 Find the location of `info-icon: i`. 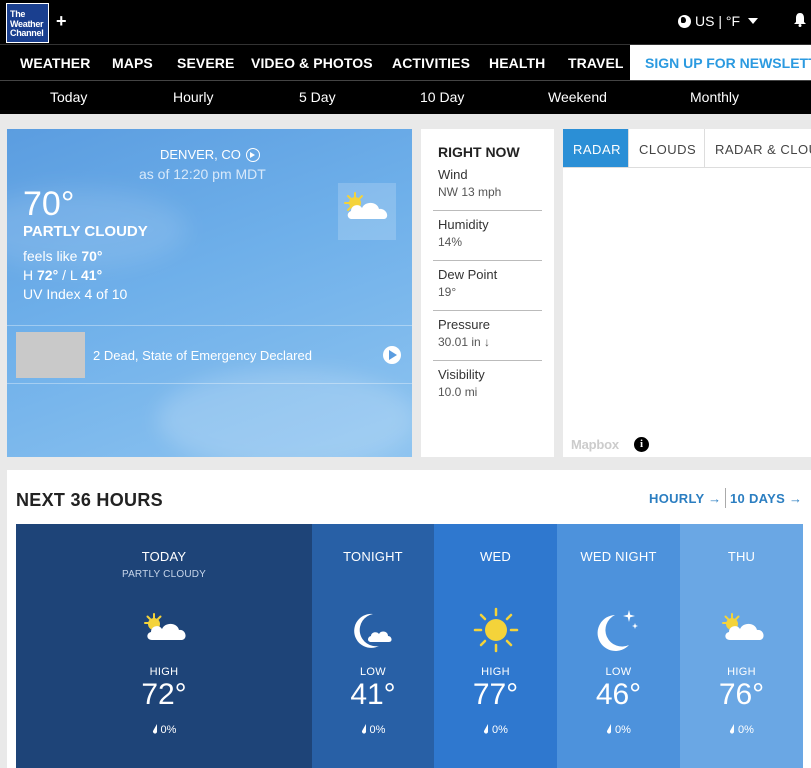

info-icon: i is located at coordinates (641, 444).